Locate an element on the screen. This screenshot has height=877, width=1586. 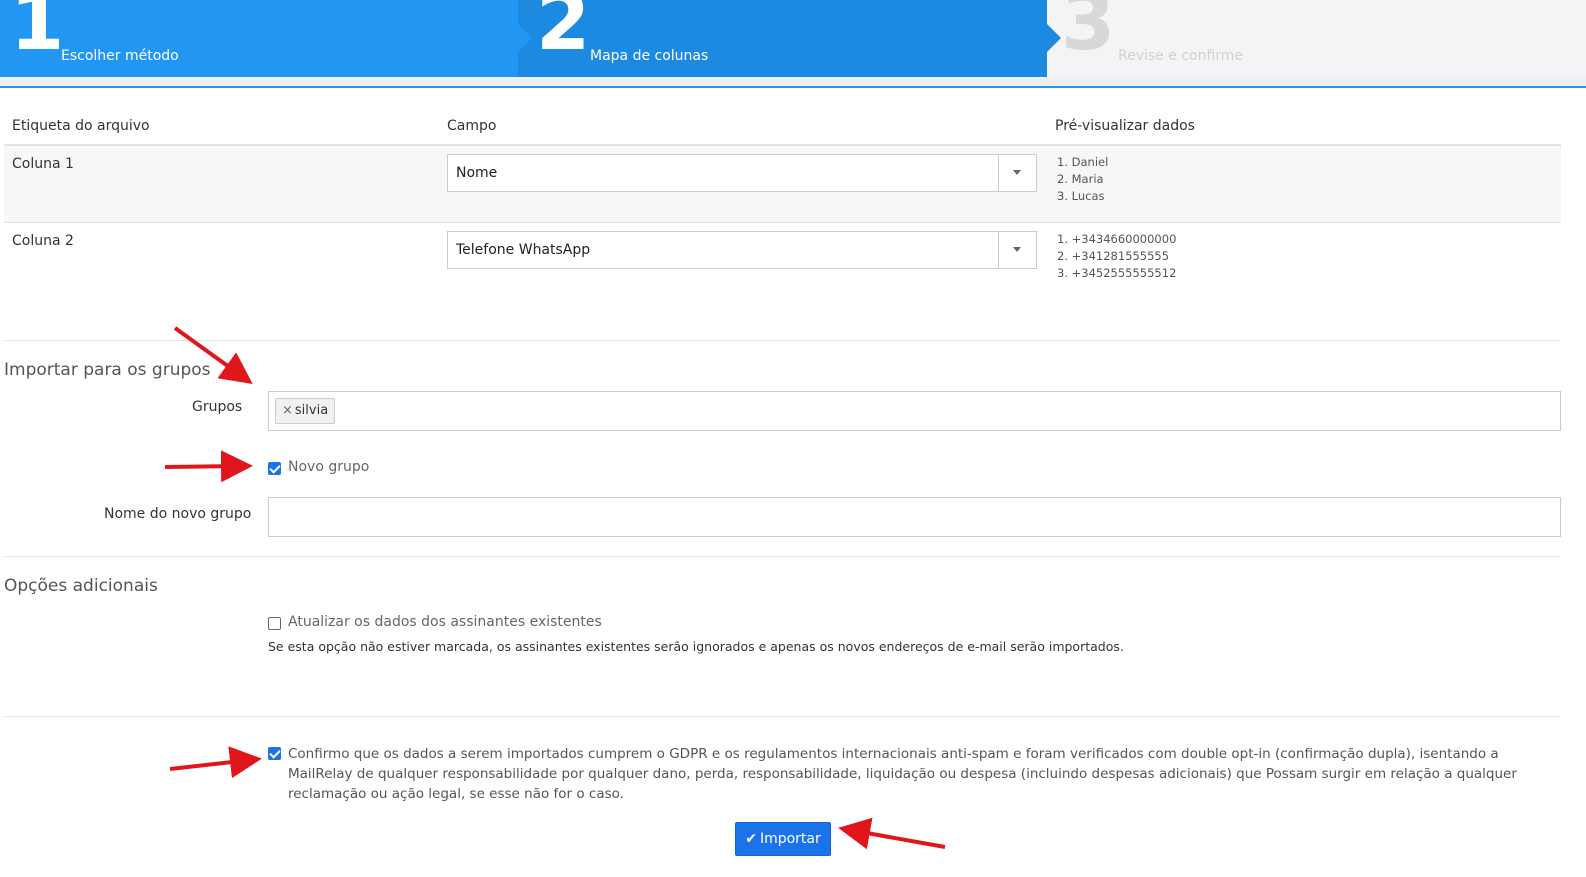
options-section-title: Opções adicionais is located at coordinates (81, 586).